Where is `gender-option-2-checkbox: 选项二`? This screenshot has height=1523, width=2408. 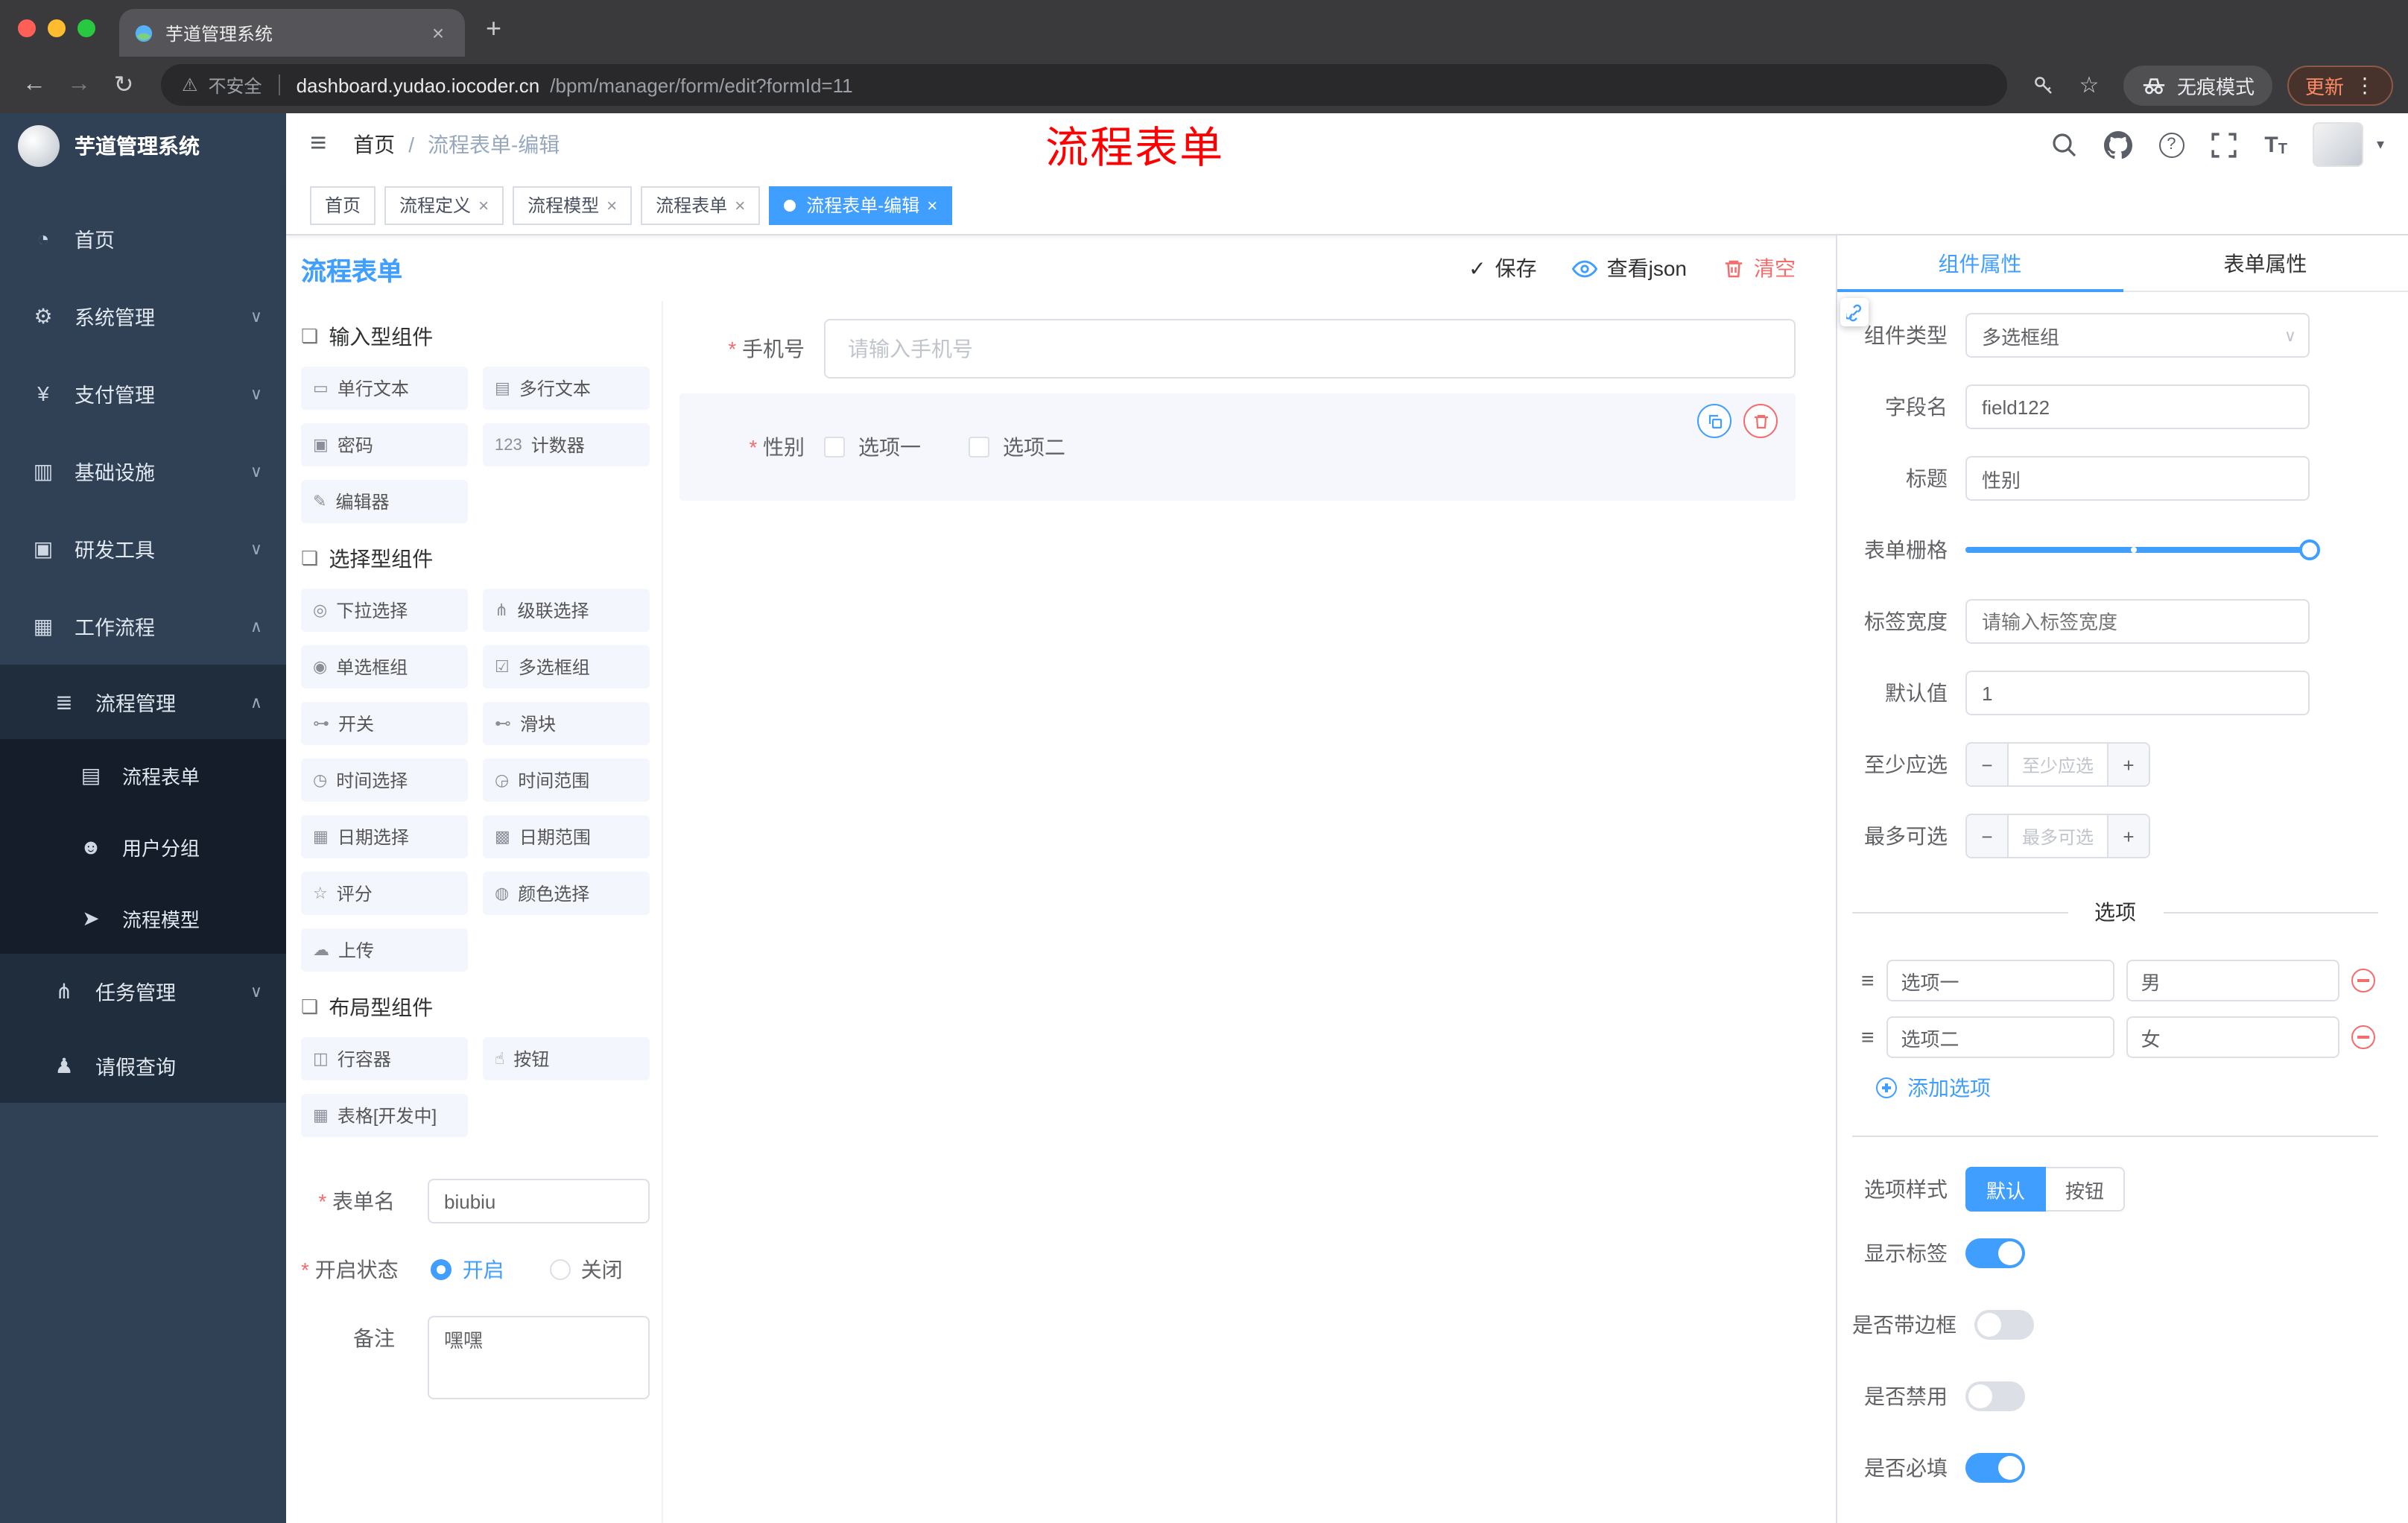
gender-option-2-checkbox: 选项二 is located at coordinates (1017, 447).